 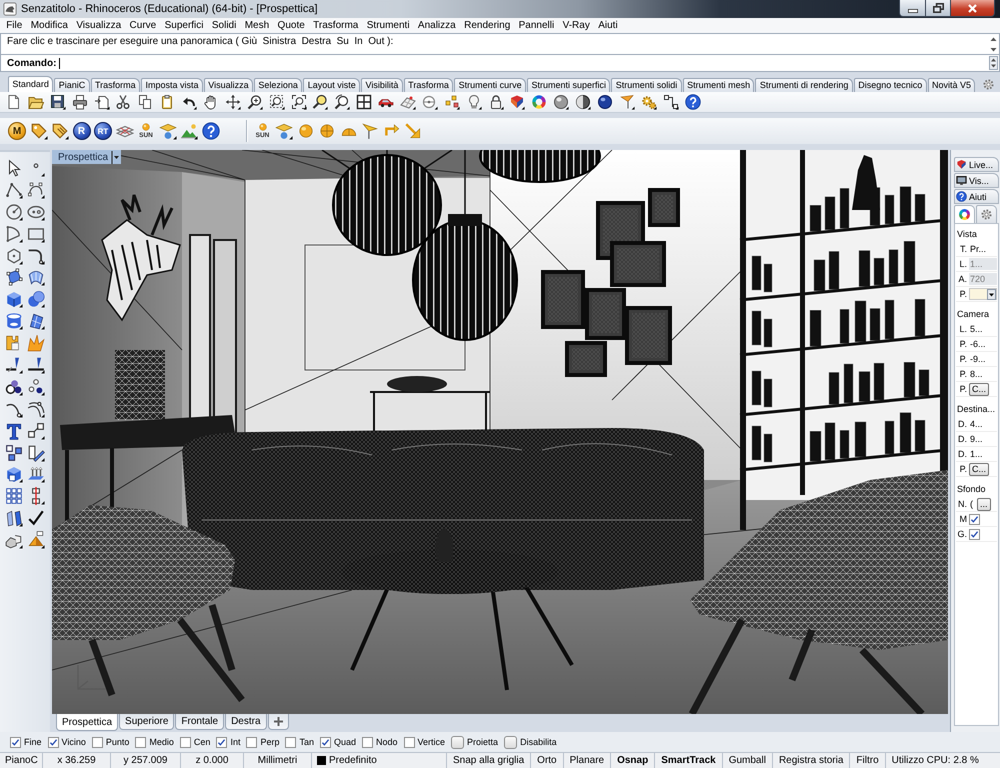 I want to click on zoom-extents-icon, so click(x=298, y=102).